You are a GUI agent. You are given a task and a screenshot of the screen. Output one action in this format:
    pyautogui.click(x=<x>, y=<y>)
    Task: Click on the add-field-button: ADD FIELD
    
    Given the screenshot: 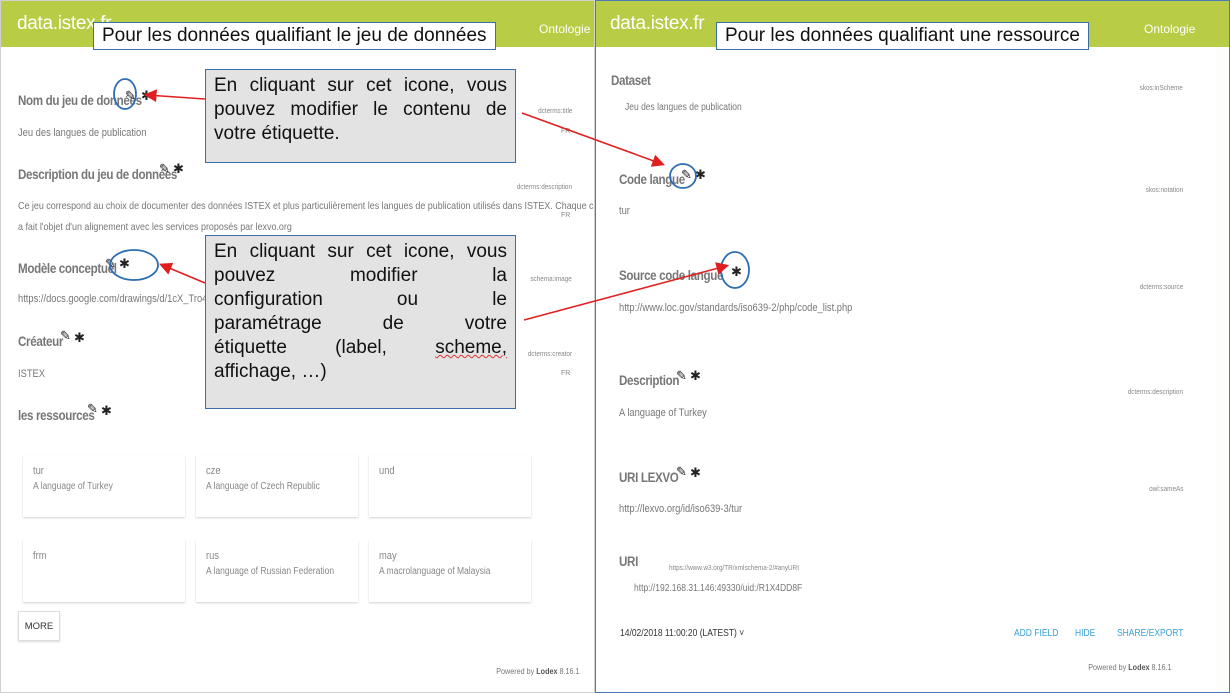 What is the action you would take?
    pyautogui.click(x=1036, y=633)
    